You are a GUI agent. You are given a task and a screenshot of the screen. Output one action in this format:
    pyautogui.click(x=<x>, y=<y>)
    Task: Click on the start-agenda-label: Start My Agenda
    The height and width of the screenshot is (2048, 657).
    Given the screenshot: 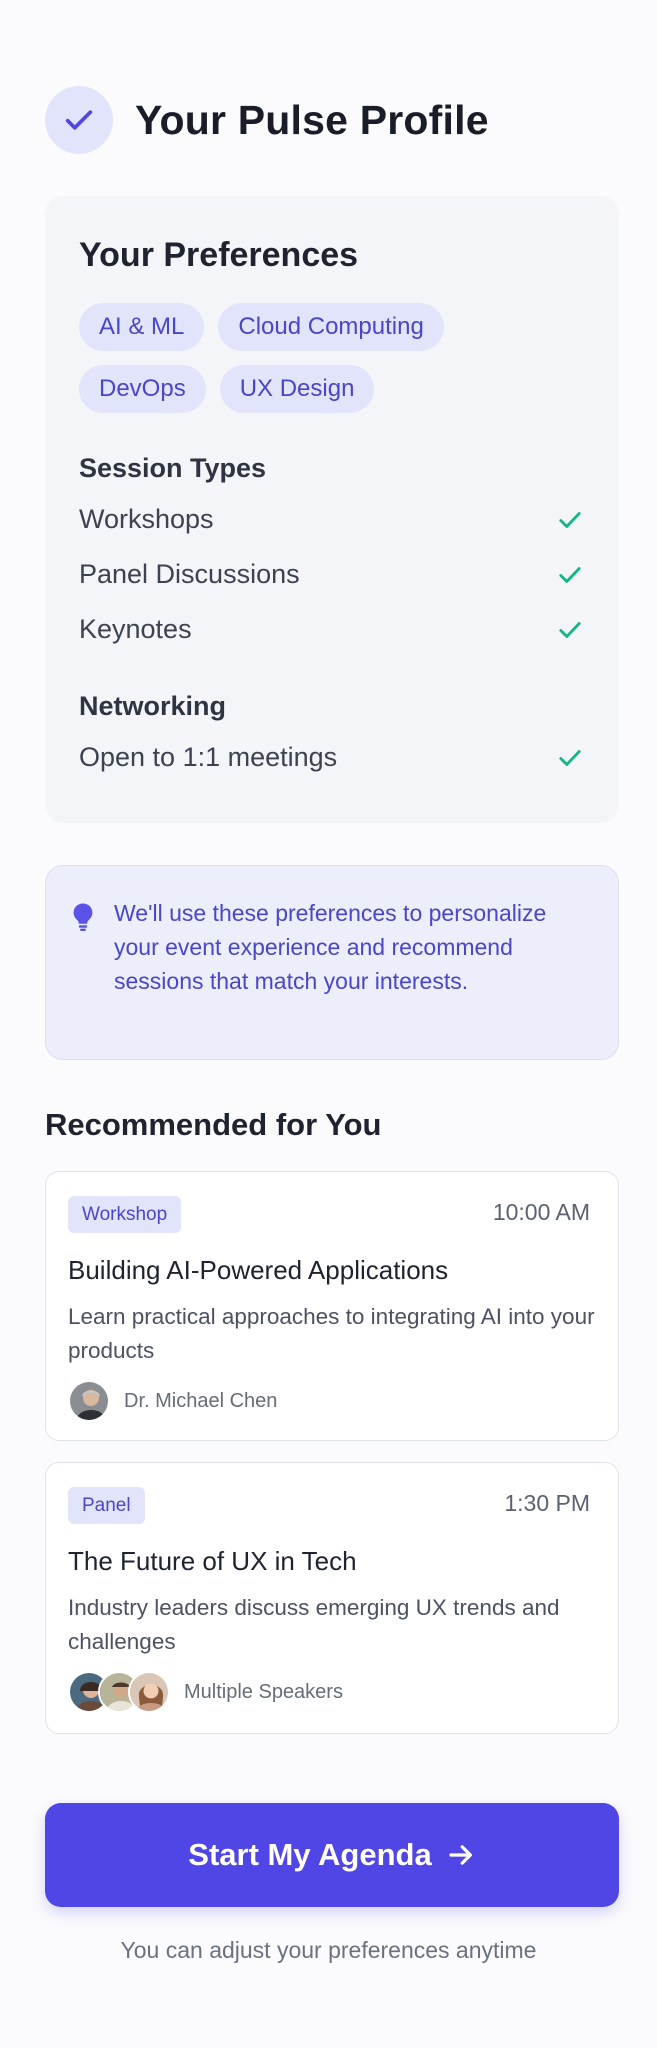 What is the action you would take?
    pyautogui.click(x=310, y=1854)
    